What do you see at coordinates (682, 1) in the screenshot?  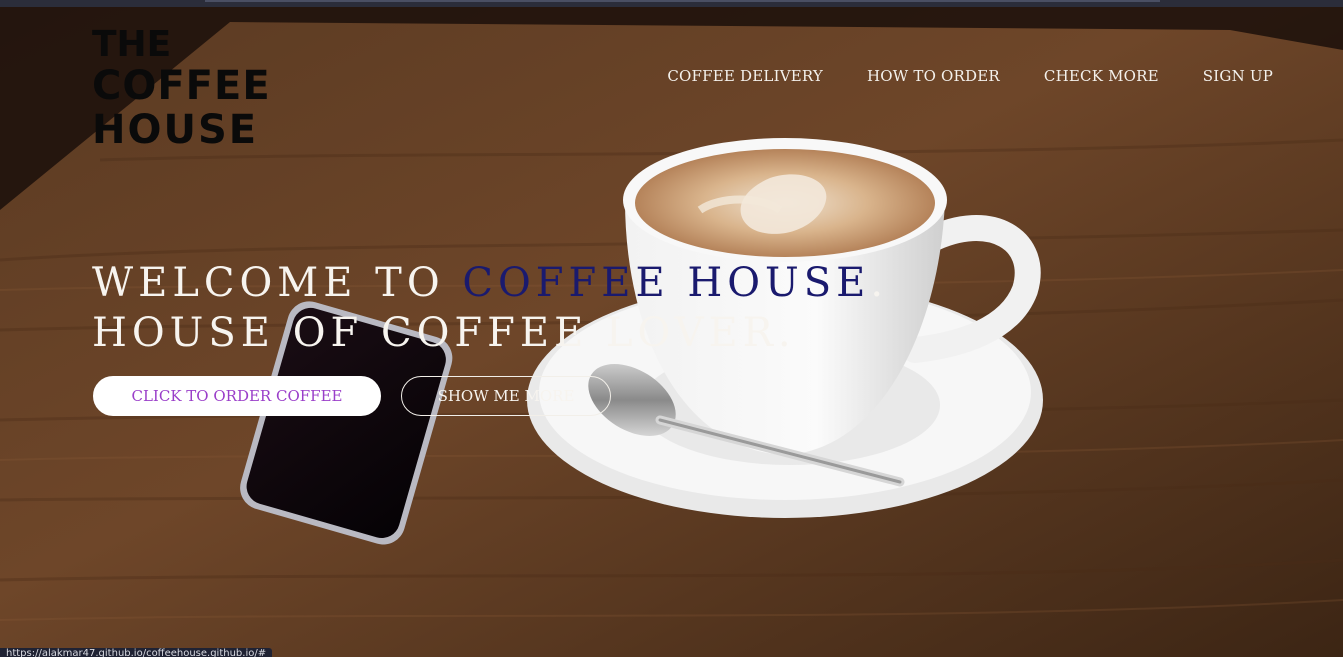 I see `browser-top-strip-inner` at bounding box center [682, 1].